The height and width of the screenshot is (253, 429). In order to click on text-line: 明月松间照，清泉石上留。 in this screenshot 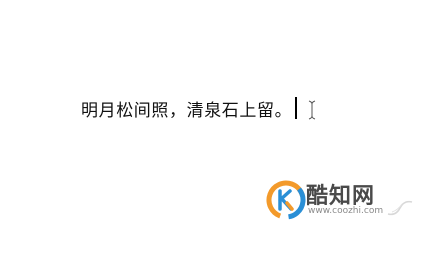, I will do `click(189, 108)`.